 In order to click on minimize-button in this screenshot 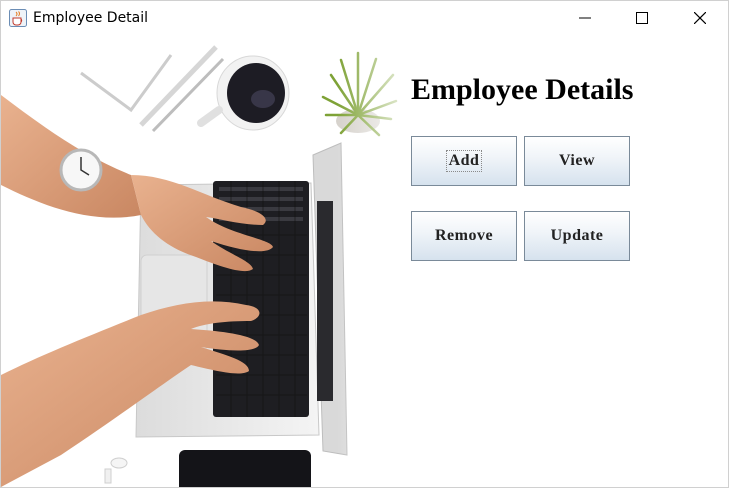, I will do `click(585, 18)`.